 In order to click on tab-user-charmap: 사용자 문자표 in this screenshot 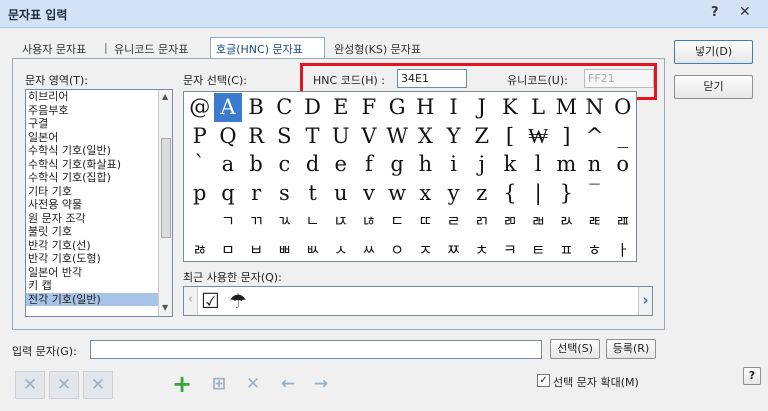, I will do `click(54, 48)`.